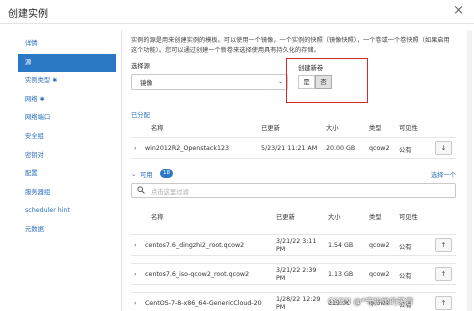 This screenshot has width=474, height=311. Describe the element at coordinates (146, 175) in the screenshot. I see `available-section-title: 可用` at that location.